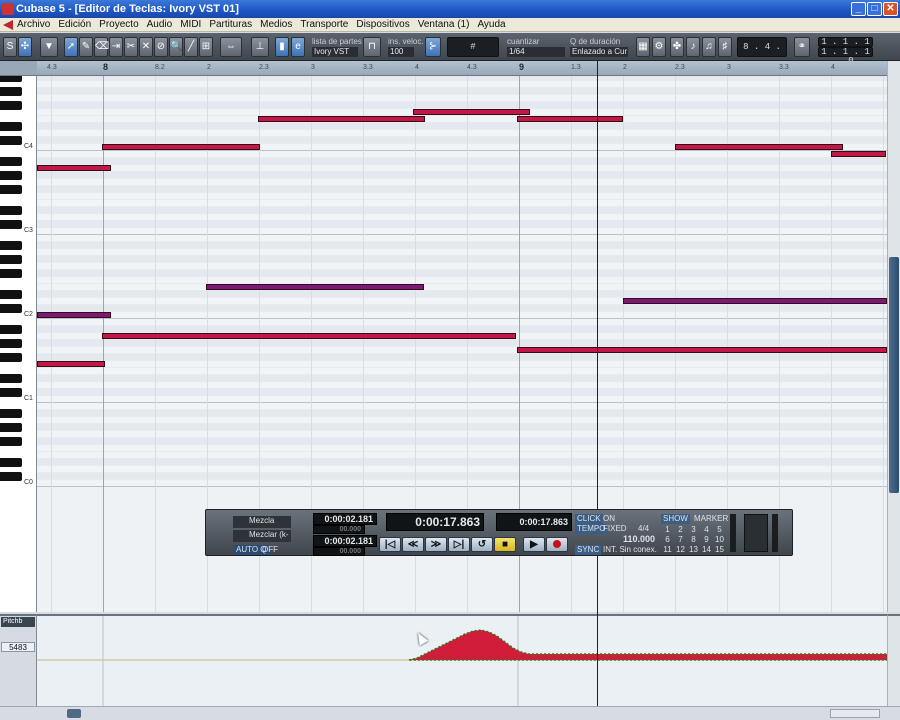  I want to click on marker-button: 13, so click(693, 550).